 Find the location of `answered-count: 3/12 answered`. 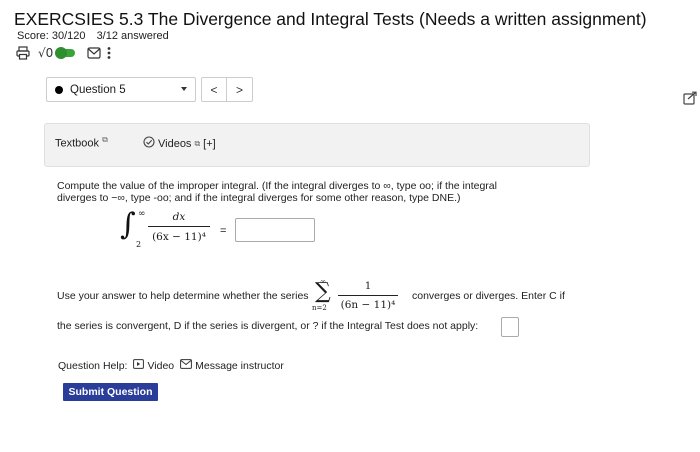

answered-count: 3/12 answered is located at coordinates (132, 36).